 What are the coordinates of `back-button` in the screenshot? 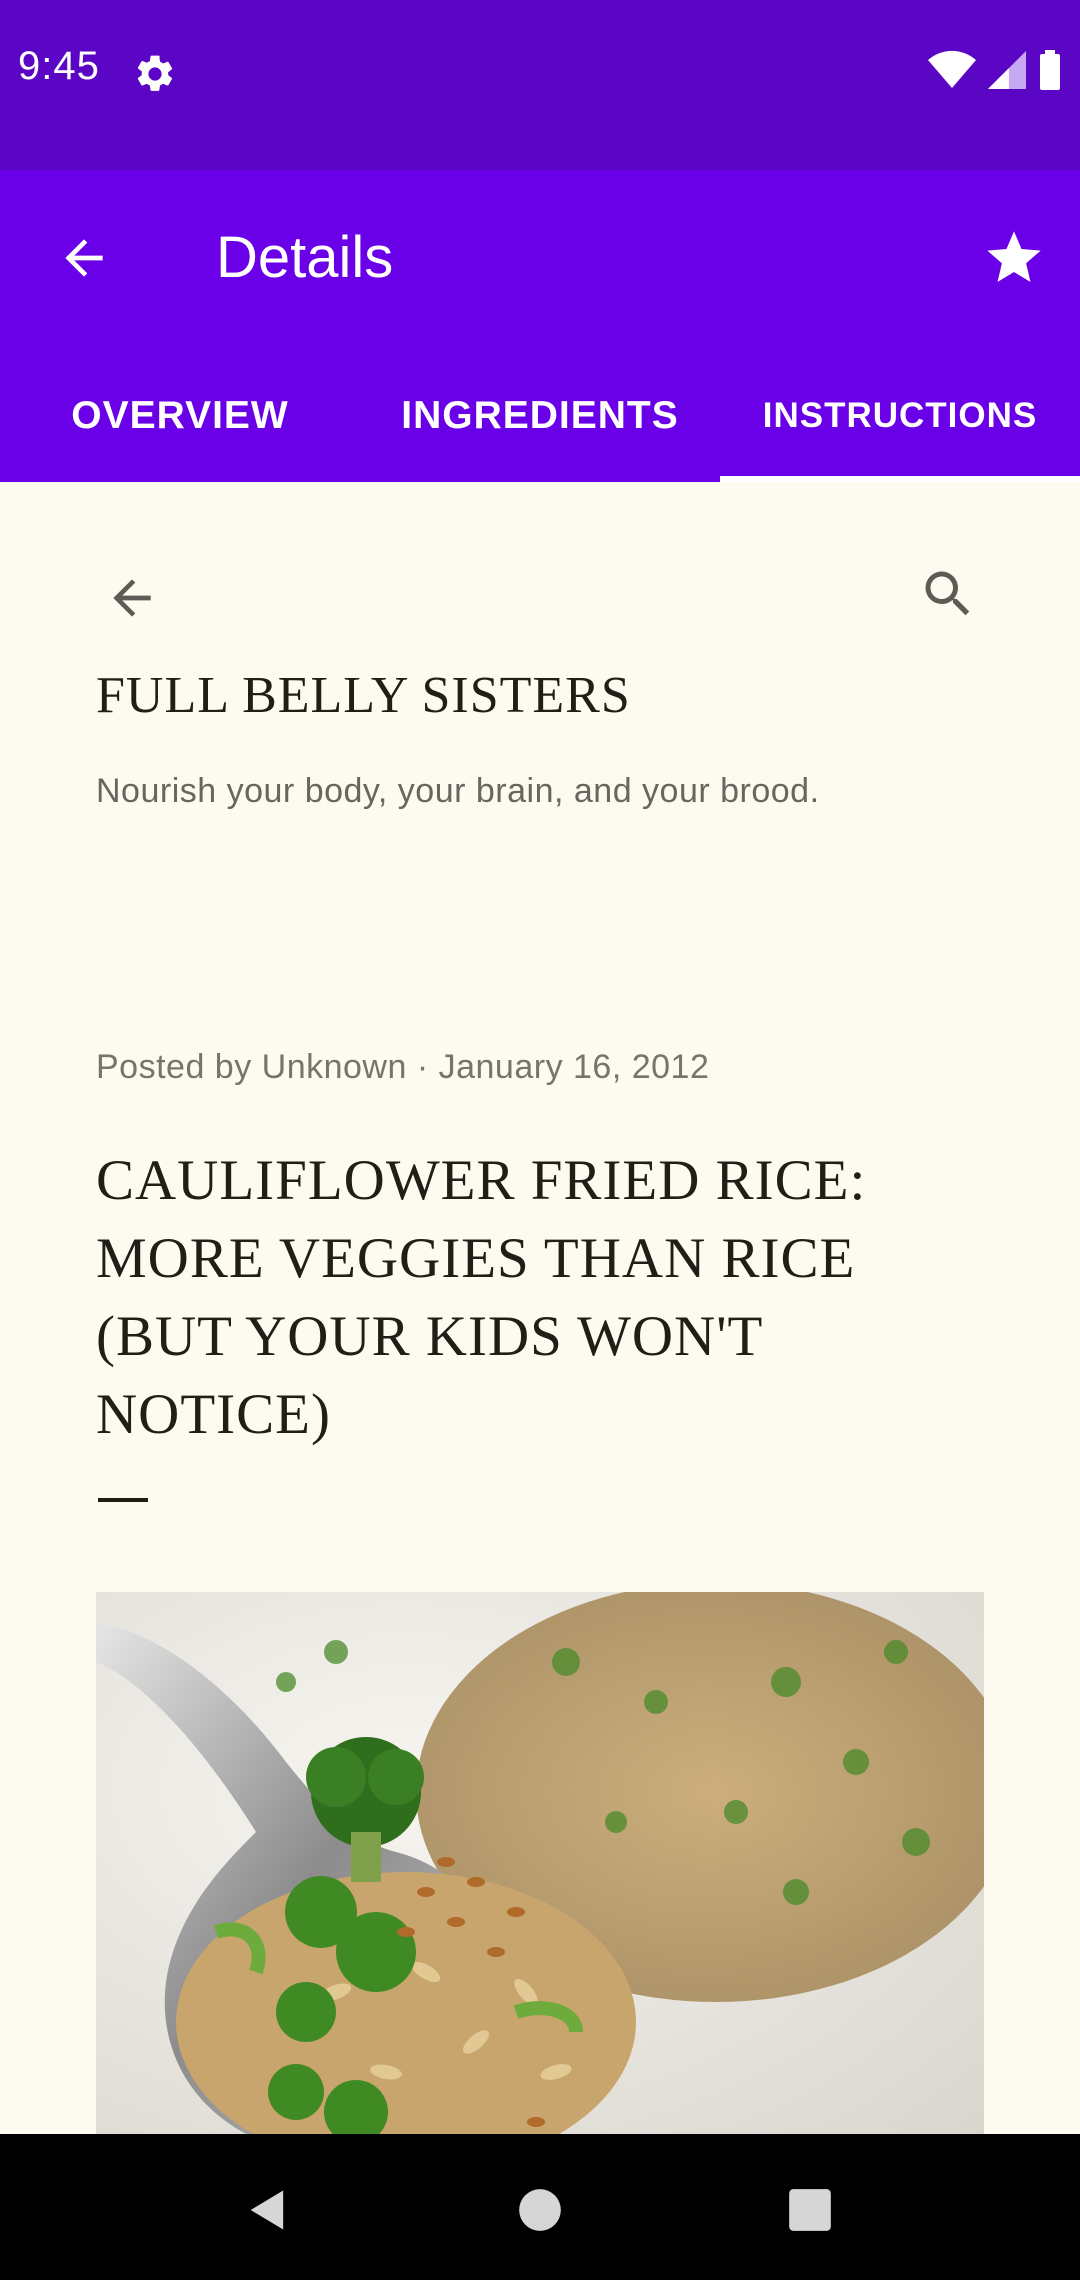 It's located at (84, 258).